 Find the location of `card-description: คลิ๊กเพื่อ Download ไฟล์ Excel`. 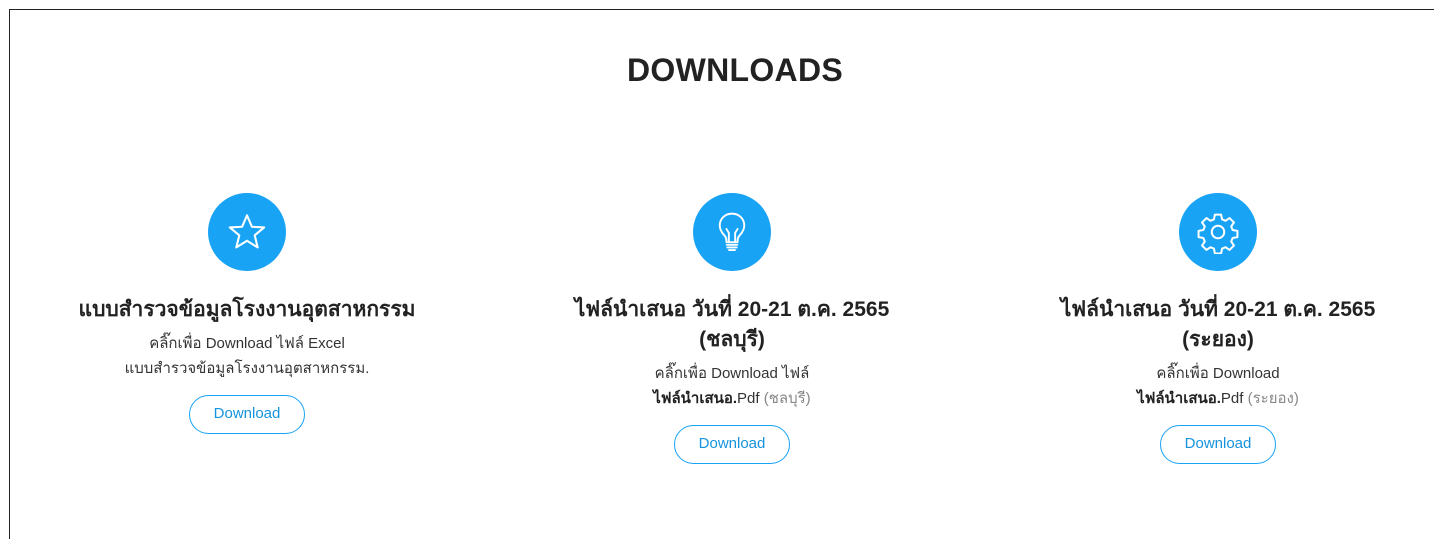

card-description: คลิ๊กเพื่อ Download ไฟล์ Excel is located at coordinates (247, 343).